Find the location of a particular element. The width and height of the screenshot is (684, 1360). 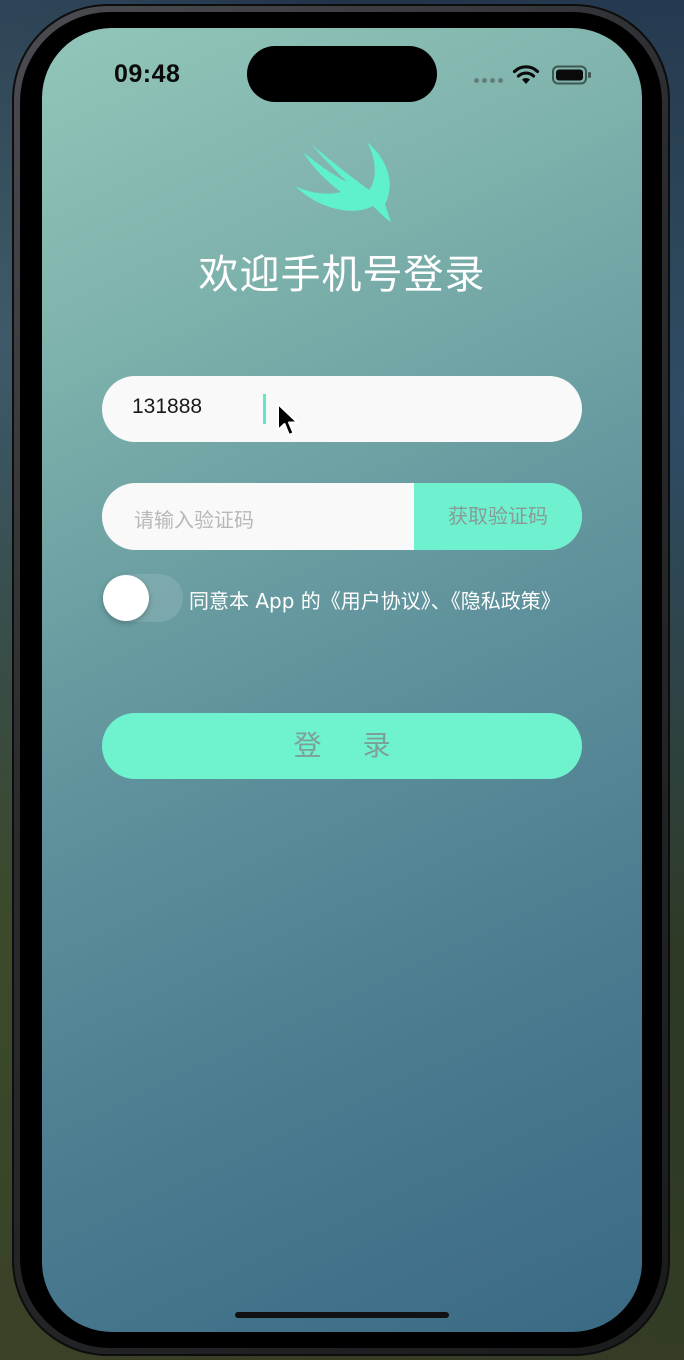

mouse-pointer-icon is located at coordinates (288, 419).